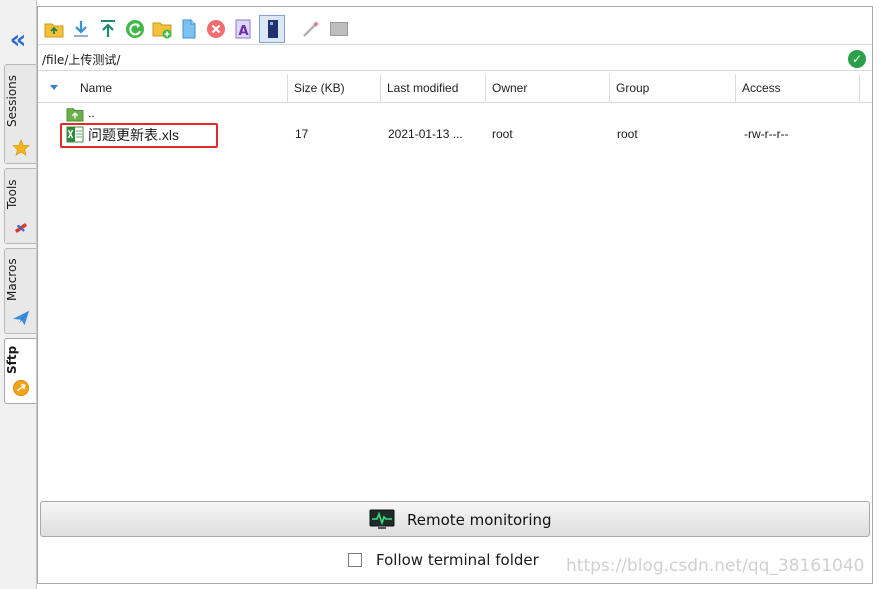 This screenshot has width=883, height=589. What do you see at coordinates (857, 59) in the screenshot?
I see `check-icon: ✓` at bounding box center [857, 59].